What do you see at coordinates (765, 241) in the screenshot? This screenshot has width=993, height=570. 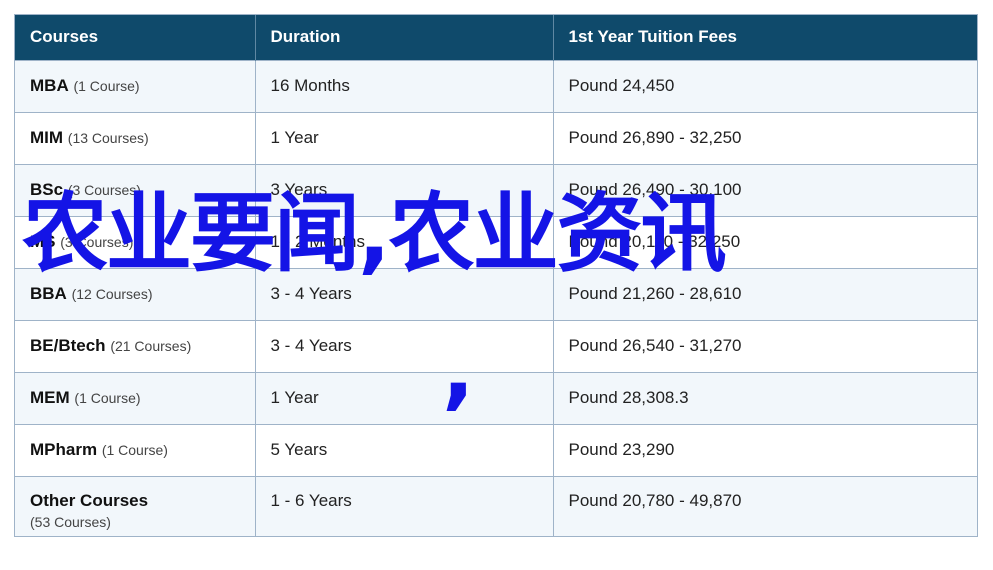 I see `fees-cell: Pound 20,110 - 32,250` at bounding box center [765, 241].